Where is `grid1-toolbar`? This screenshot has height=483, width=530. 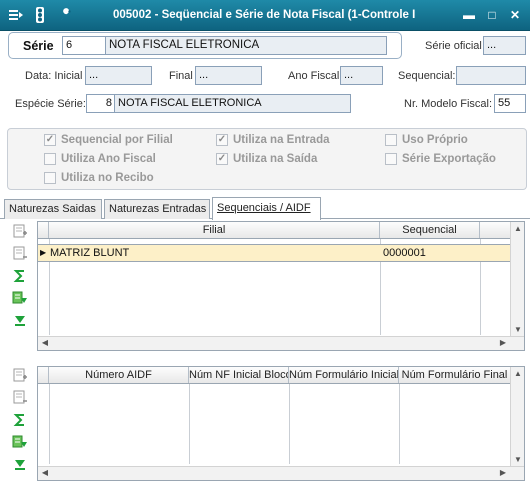 grid1-toolbar is located at coordinates (22, 277).